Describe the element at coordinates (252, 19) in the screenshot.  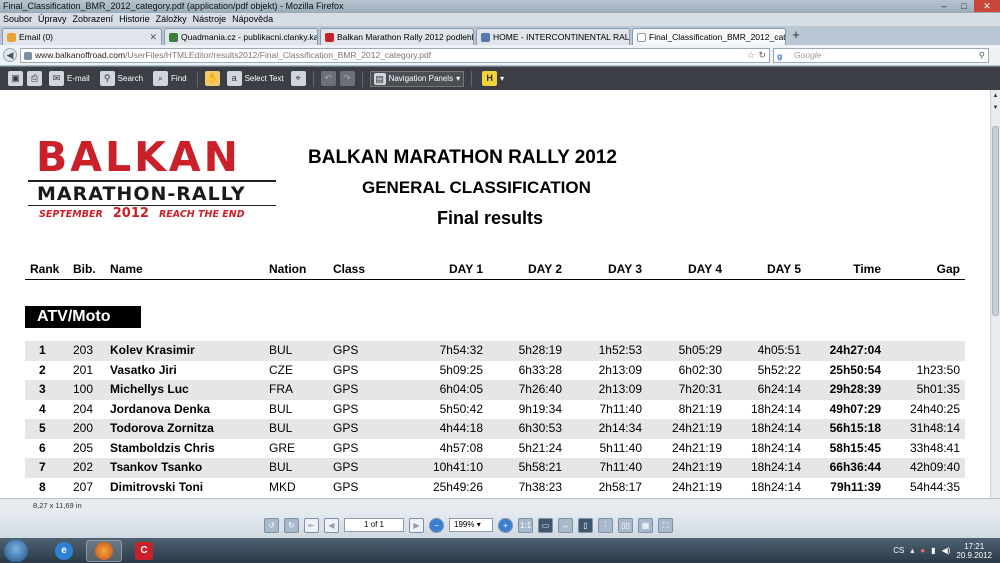
I see `menu-napoveda: Nápověda` at that location.